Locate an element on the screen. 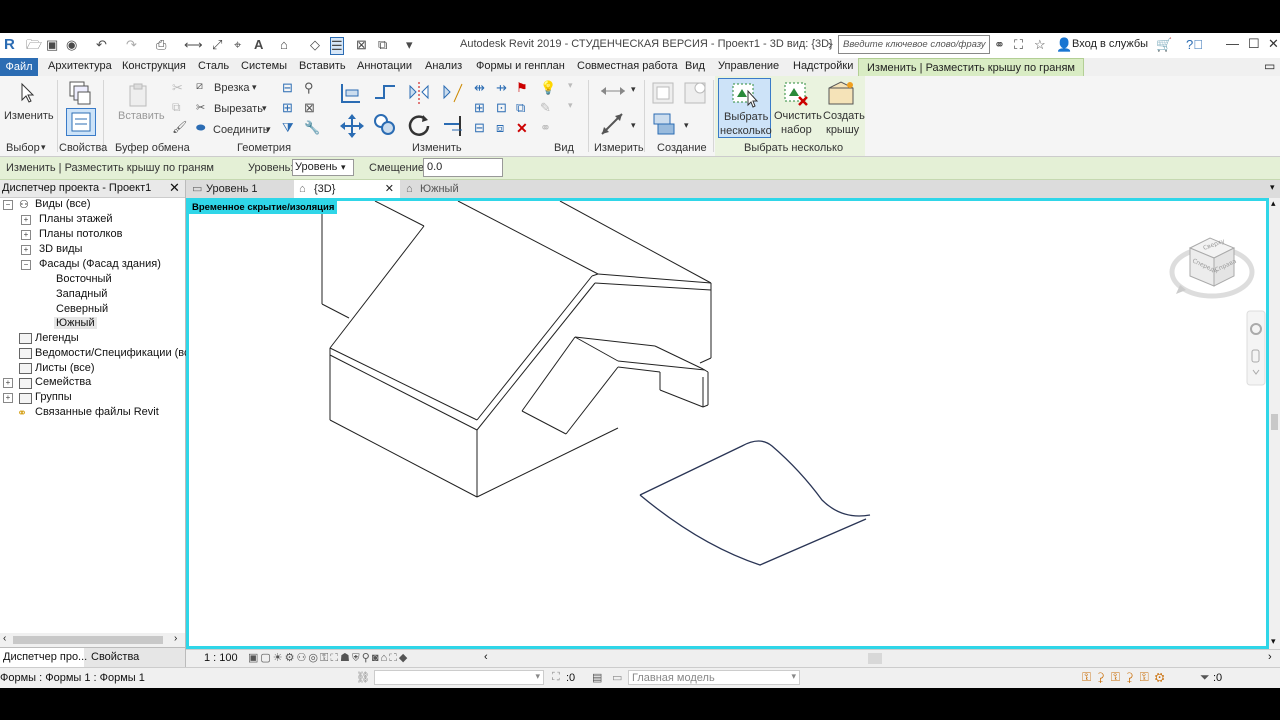 Image resolution: width=1280 pixels, height=720 pixels. minimize-icon: — is located at coordinates (1232, 43).